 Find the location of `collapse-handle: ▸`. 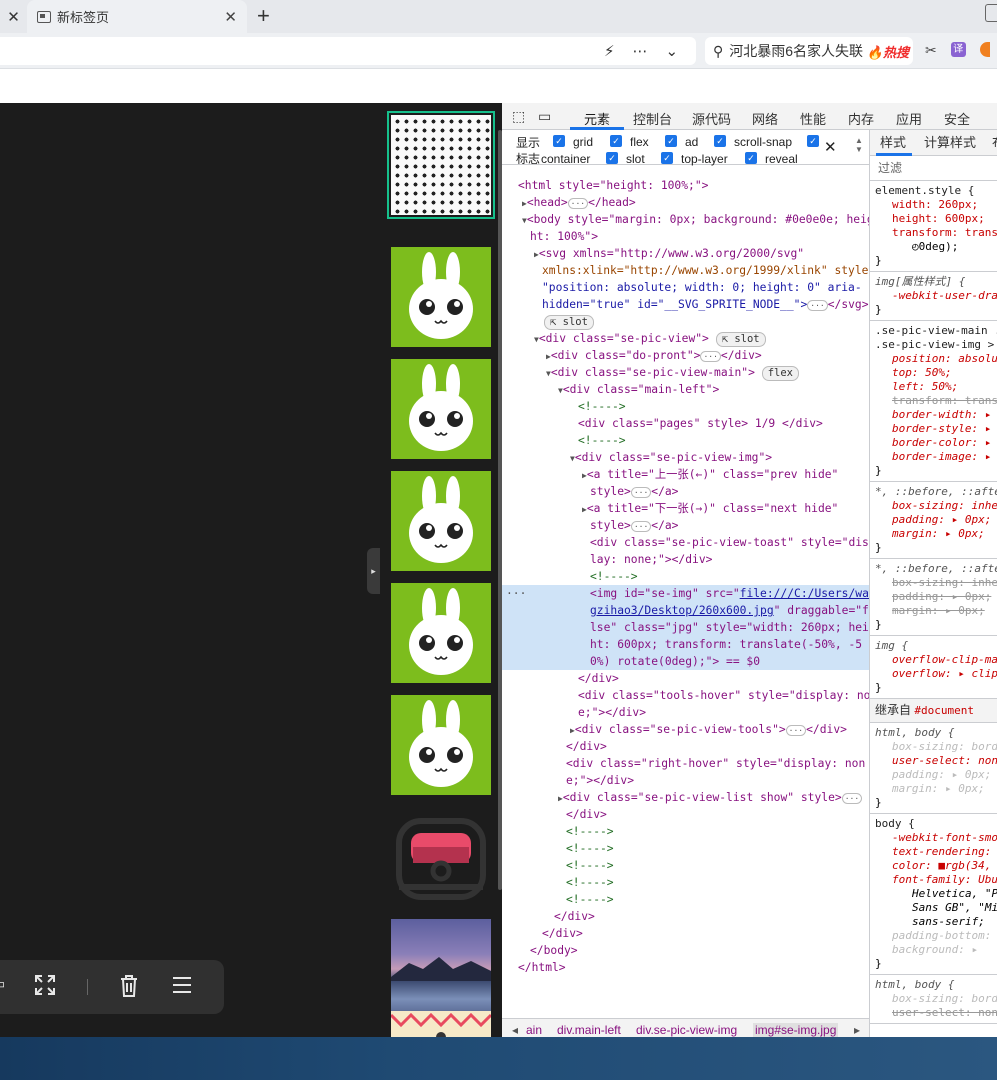

collapse-handle: ▸ is located at coordinates (373, 571).